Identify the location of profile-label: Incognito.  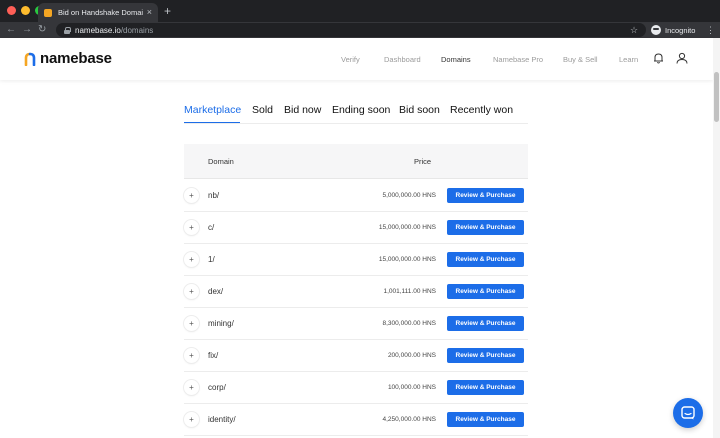
(680, 30).